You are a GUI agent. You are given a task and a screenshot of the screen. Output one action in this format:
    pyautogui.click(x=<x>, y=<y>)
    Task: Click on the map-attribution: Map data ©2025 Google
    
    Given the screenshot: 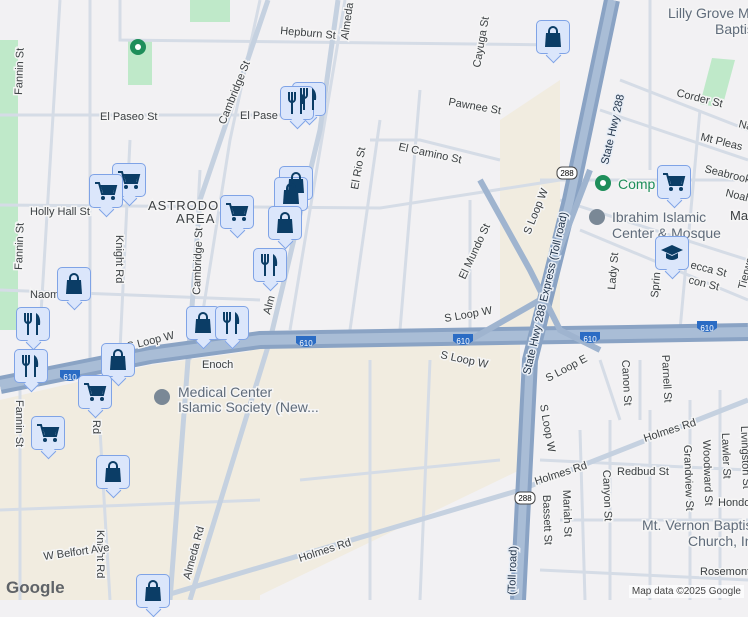 What is the action you would take?
    pyautogui.click(x=686, y=591)
    